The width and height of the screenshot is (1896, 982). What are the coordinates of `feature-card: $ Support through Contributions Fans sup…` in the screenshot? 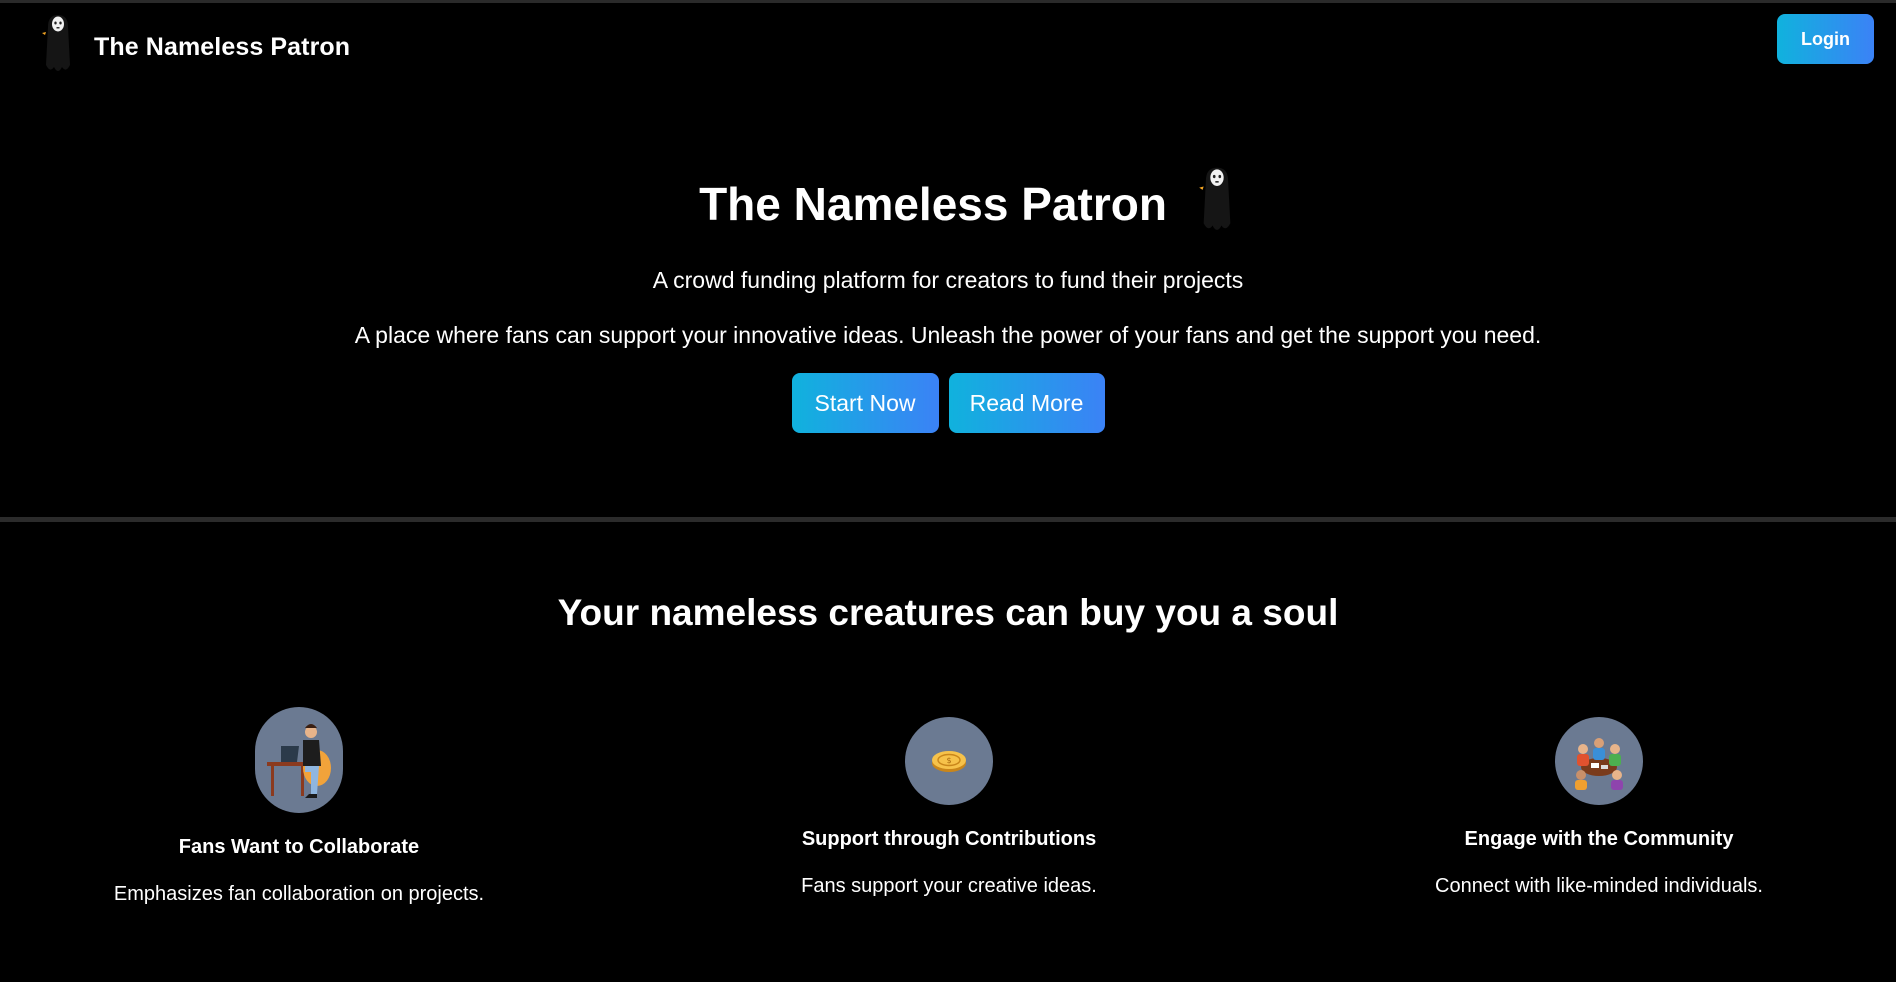 It's located at (949, 807).